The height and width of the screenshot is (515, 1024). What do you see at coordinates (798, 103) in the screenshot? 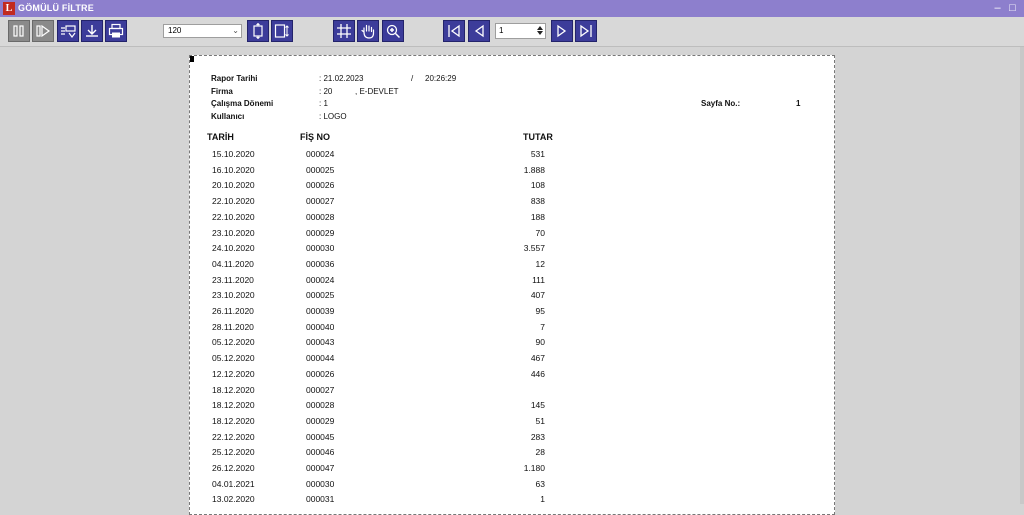
I see `page-no-value: 1` at bounding box center [798, 103].